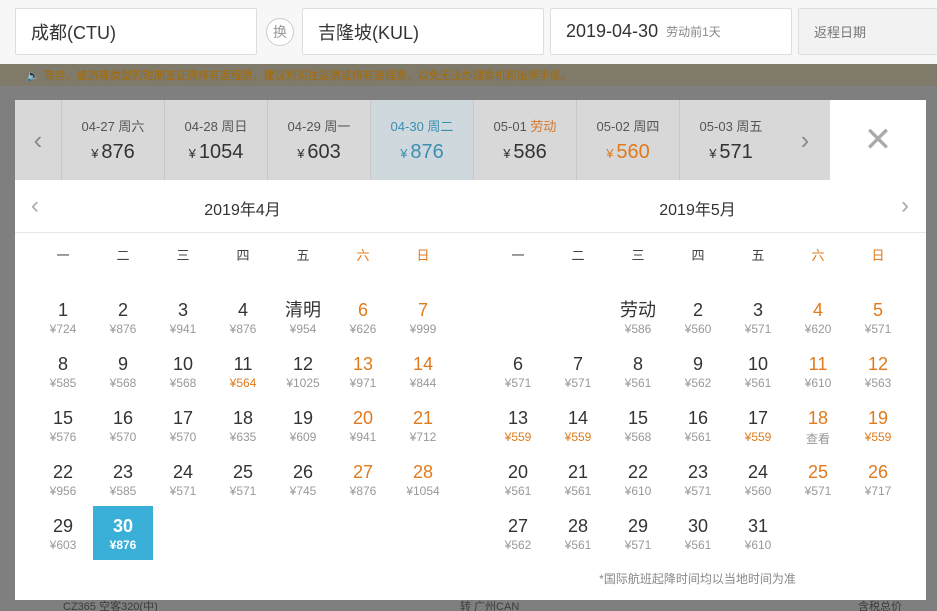 The height and width of the screenshot is (611, 937). What do you see at coordinates (303, 418) in the screenshot?
I see `day-number: 19` at bounding box center [303, 418].